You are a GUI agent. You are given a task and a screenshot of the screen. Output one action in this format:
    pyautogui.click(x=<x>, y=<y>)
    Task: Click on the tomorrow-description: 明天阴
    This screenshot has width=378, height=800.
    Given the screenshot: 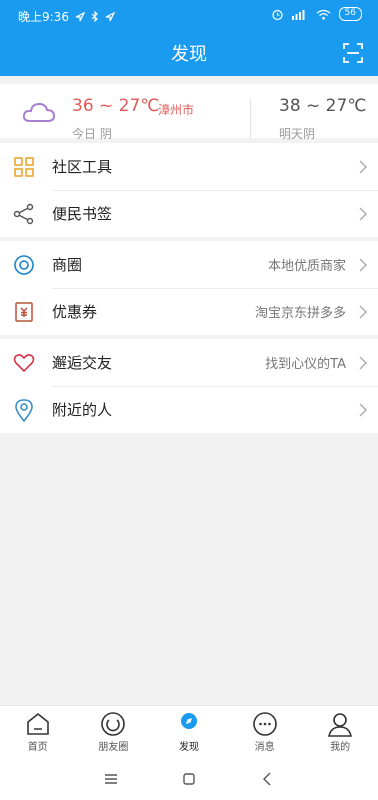 What is the action you would take?
    pyautogui.click(x=297, y=134)
    